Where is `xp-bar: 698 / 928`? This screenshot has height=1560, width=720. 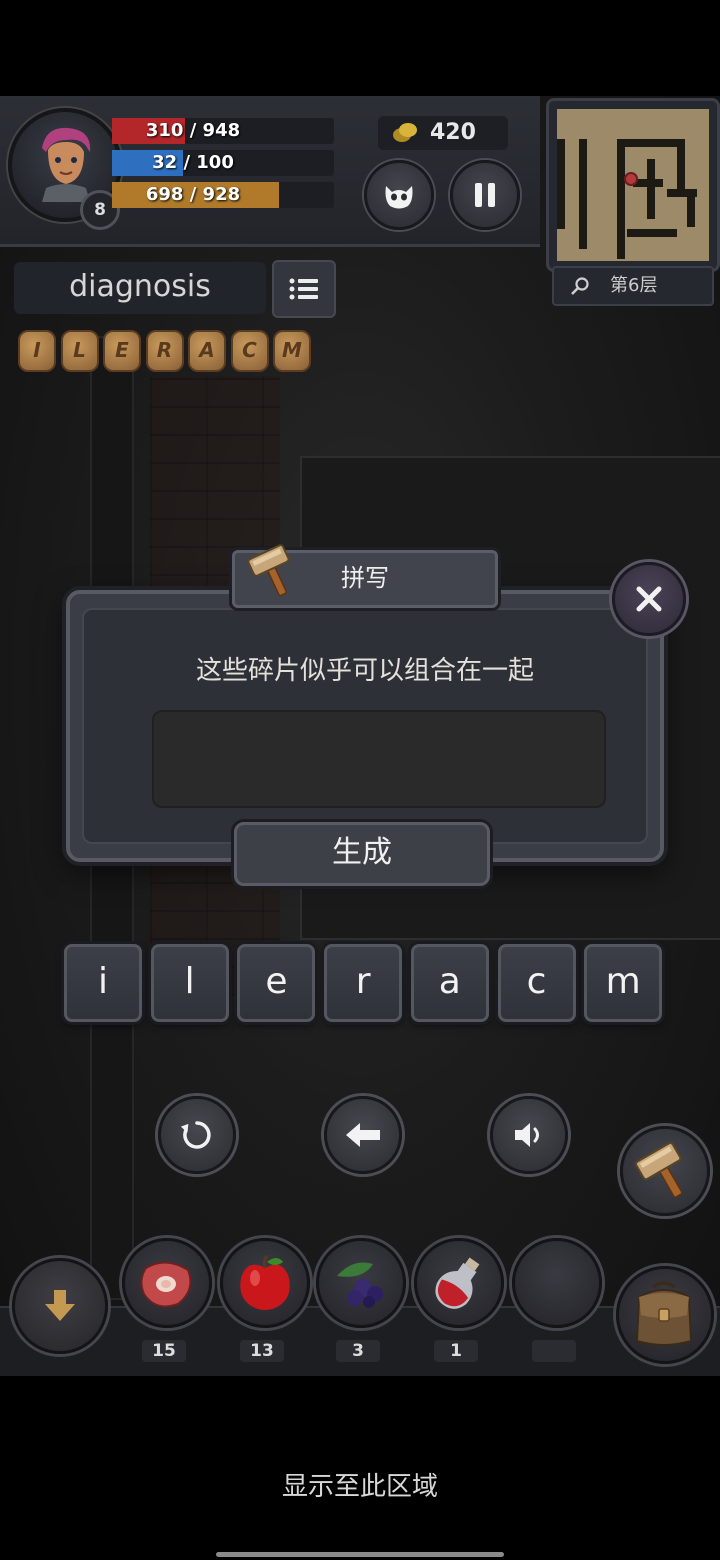 xp-bar: 698 / 928 is located at coordinates (223, 195).